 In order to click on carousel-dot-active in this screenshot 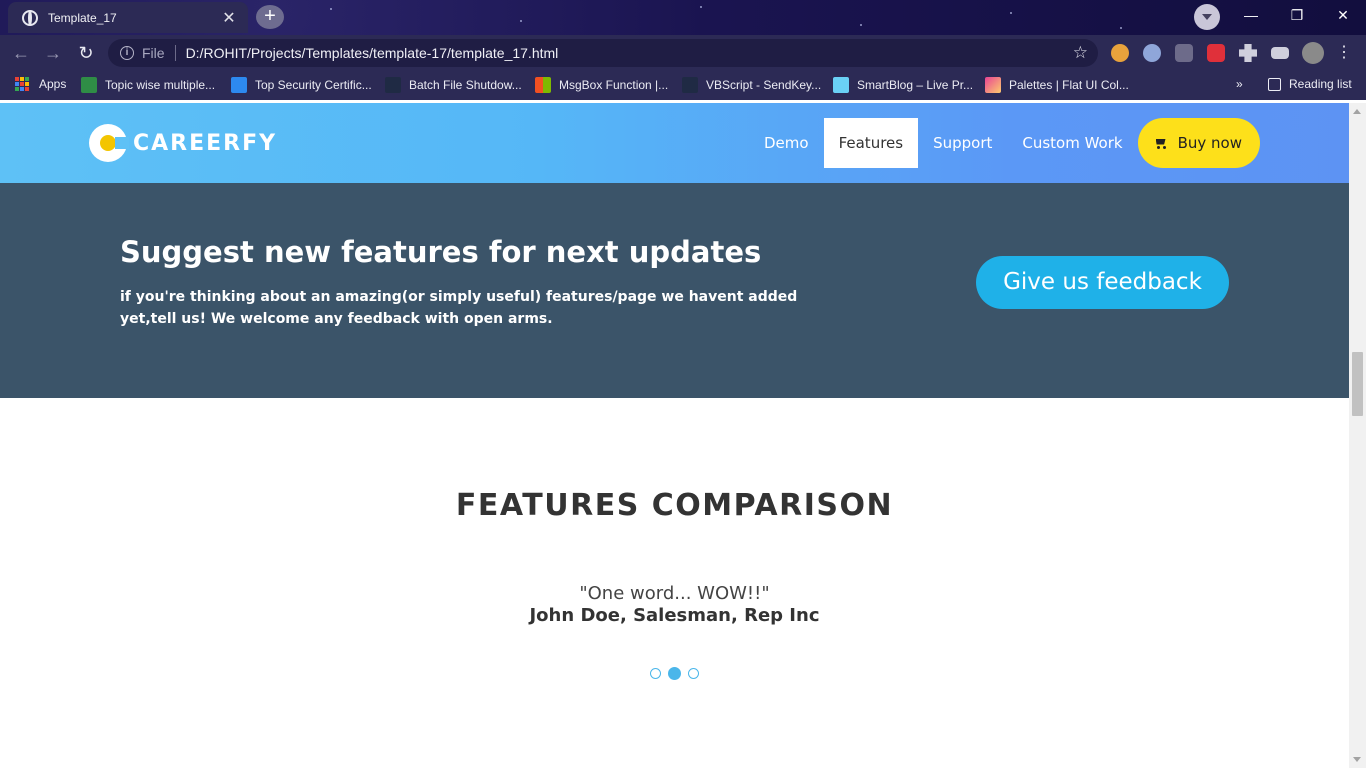, I will do `click(674, 673)`.